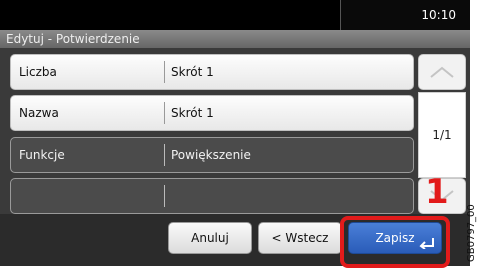  What do you see at coordinates (437, 192) in the screenshot?
I see `step-callout: 1` at bounding box center [437, 192].